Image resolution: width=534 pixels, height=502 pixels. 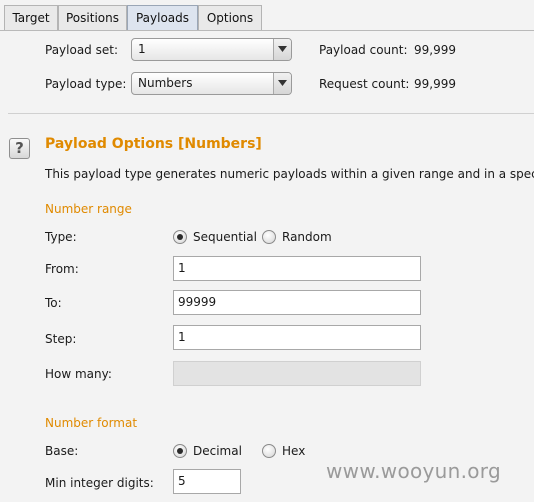 What do you see at coordinates (211, 49) in the screenshot?
I see `payload-set-select: 1` at bounding box center [211, 49].